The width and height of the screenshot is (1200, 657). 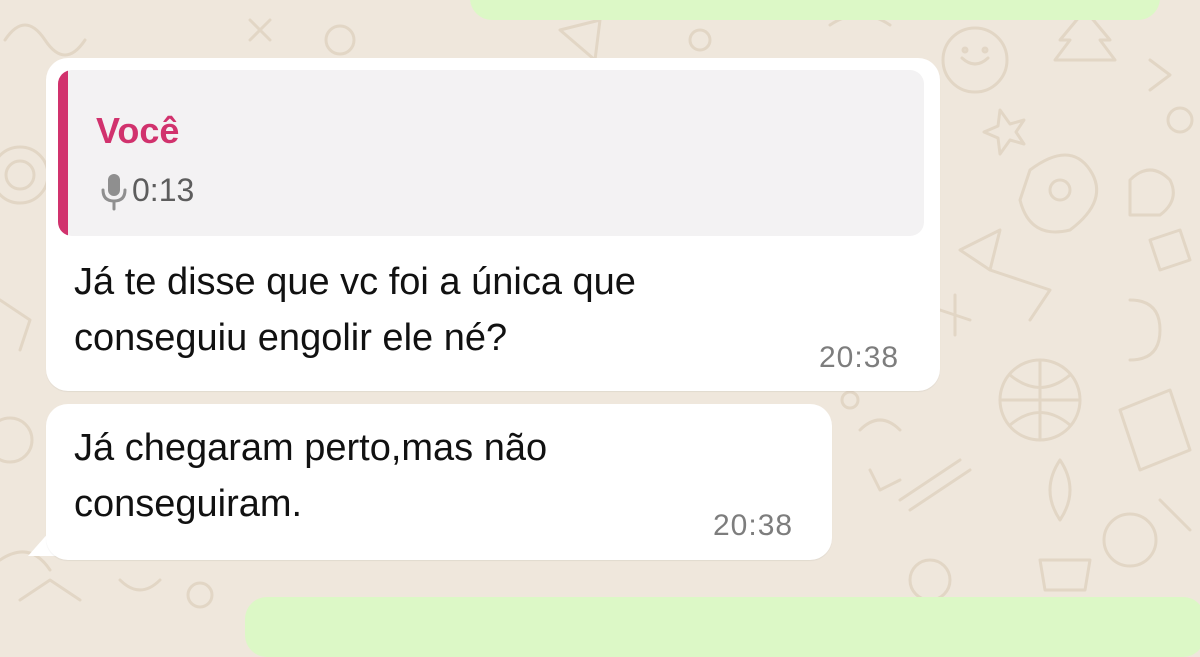 What do you see at coordinates (722, 627) in the screenshot?
I see `outgoing-message-bubble-bottom` at bounding box center [722, 627].